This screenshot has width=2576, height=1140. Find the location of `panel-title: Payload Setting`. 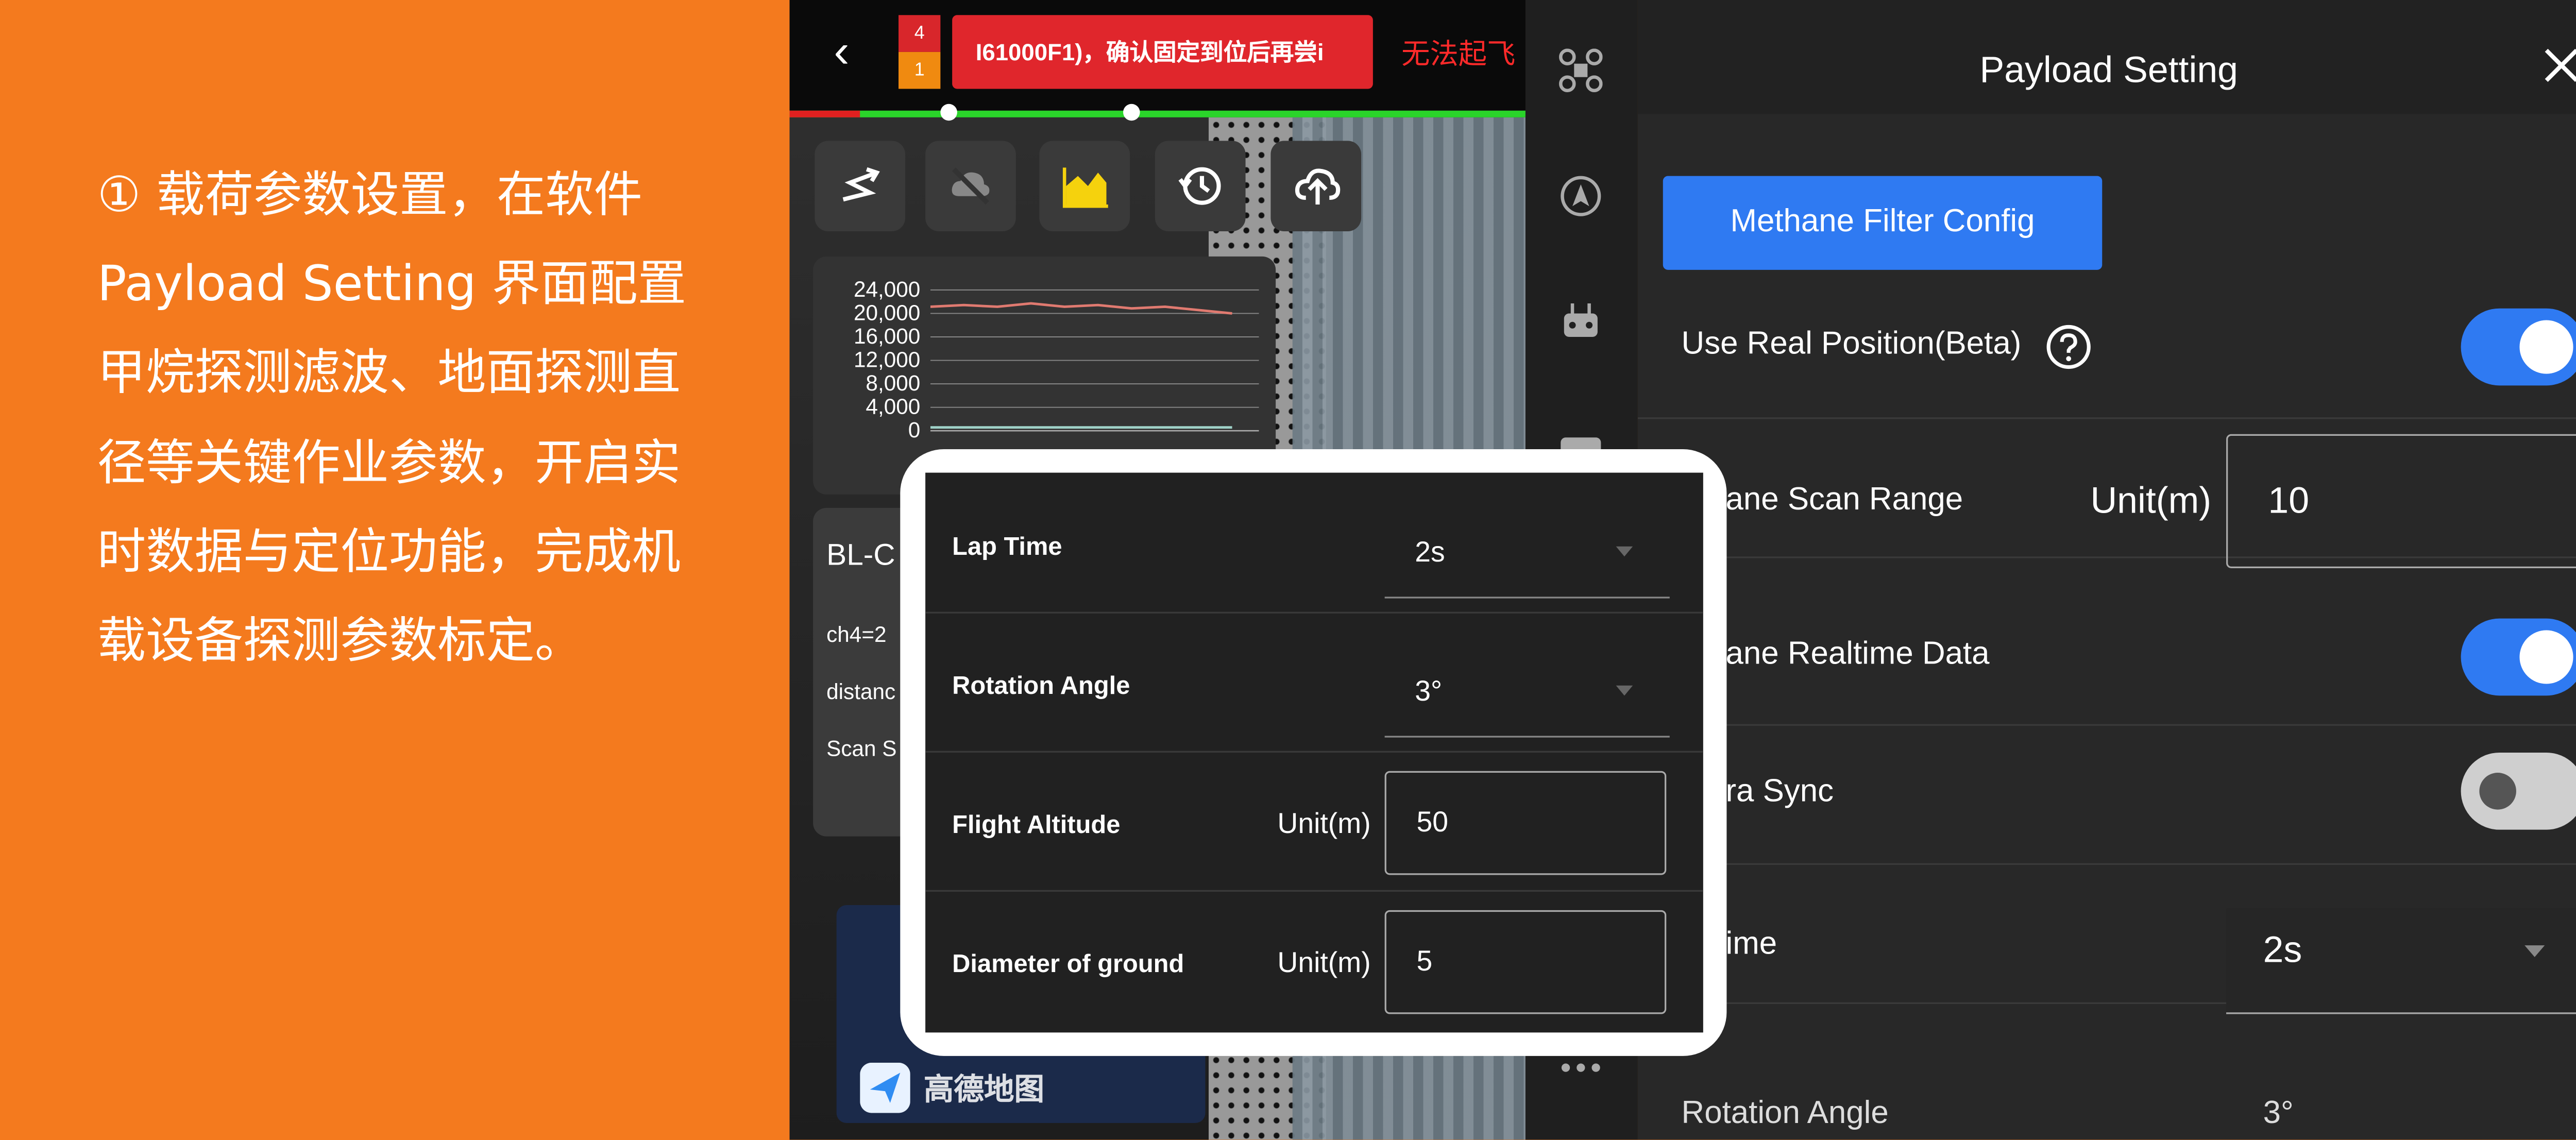

panel-title: Payload Setting is located at coordinates (2108, 69).